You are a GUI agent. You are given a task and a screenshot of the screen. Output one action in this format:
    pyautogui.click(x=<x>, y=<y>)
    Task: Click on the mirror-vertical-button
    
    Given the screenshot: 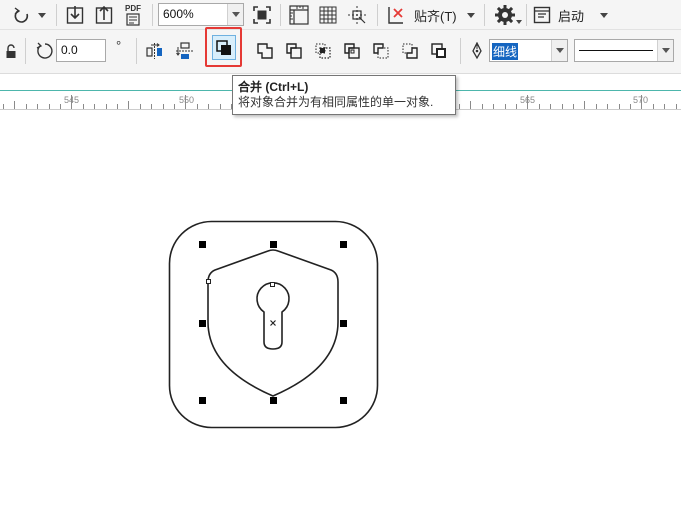 What is the action you would take?
    pyautogui.click(x=185, y=51)
    